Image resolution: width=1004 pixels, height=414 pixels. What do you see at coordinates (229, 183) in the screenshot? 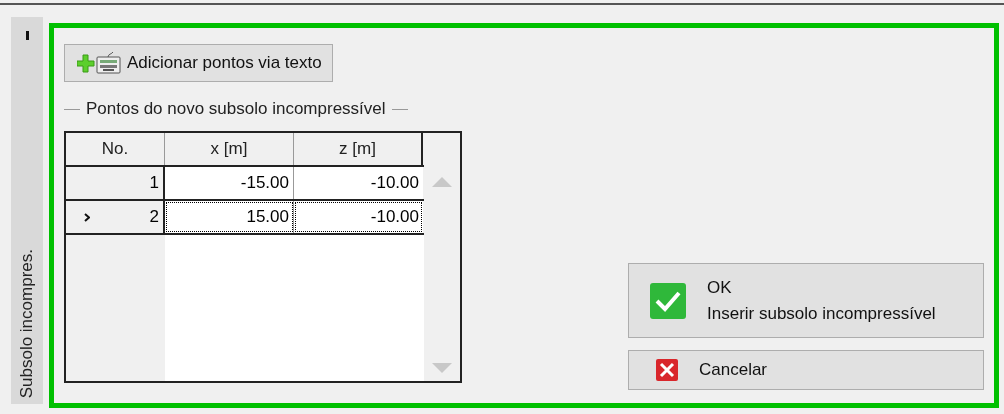
I see `table-cell: -15.00` at bounding box center [229, 183].